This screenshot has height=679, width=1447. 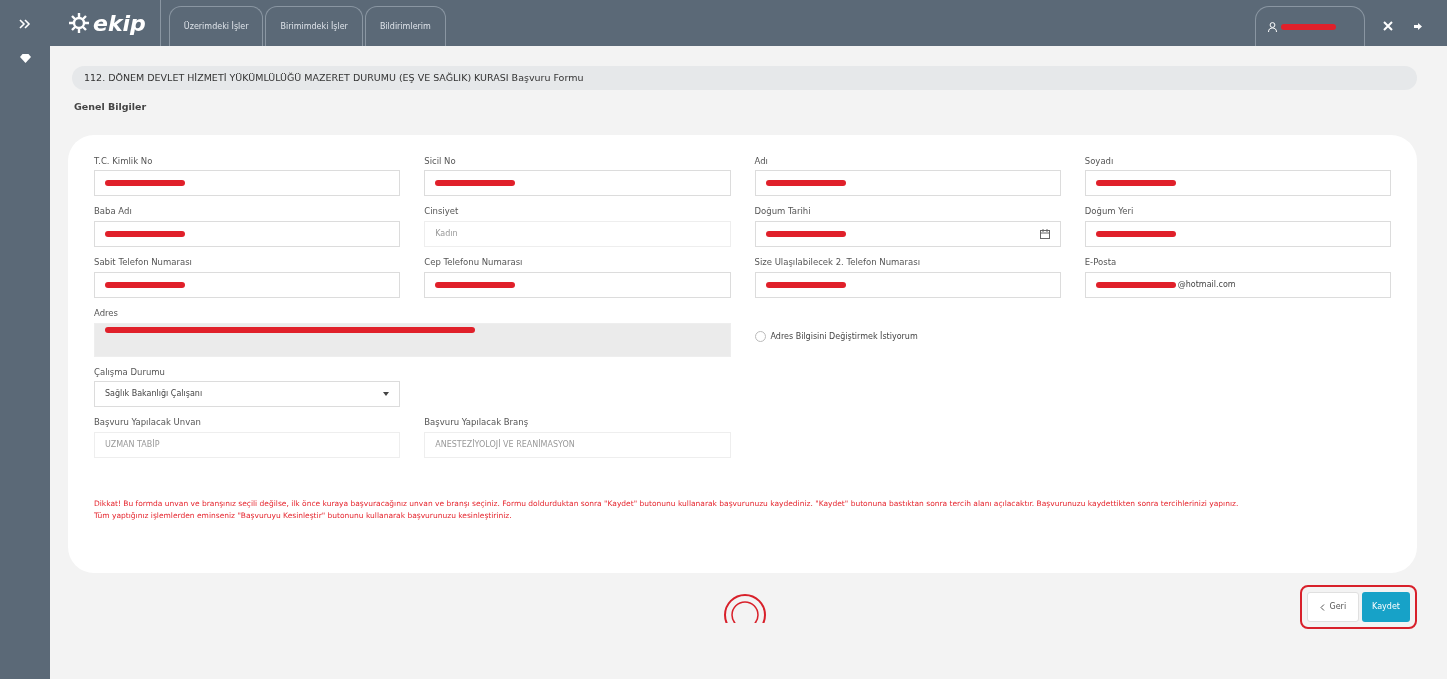 I want to click on field-label: Sabit Telefon Numarası, so click(x=143, y=262).